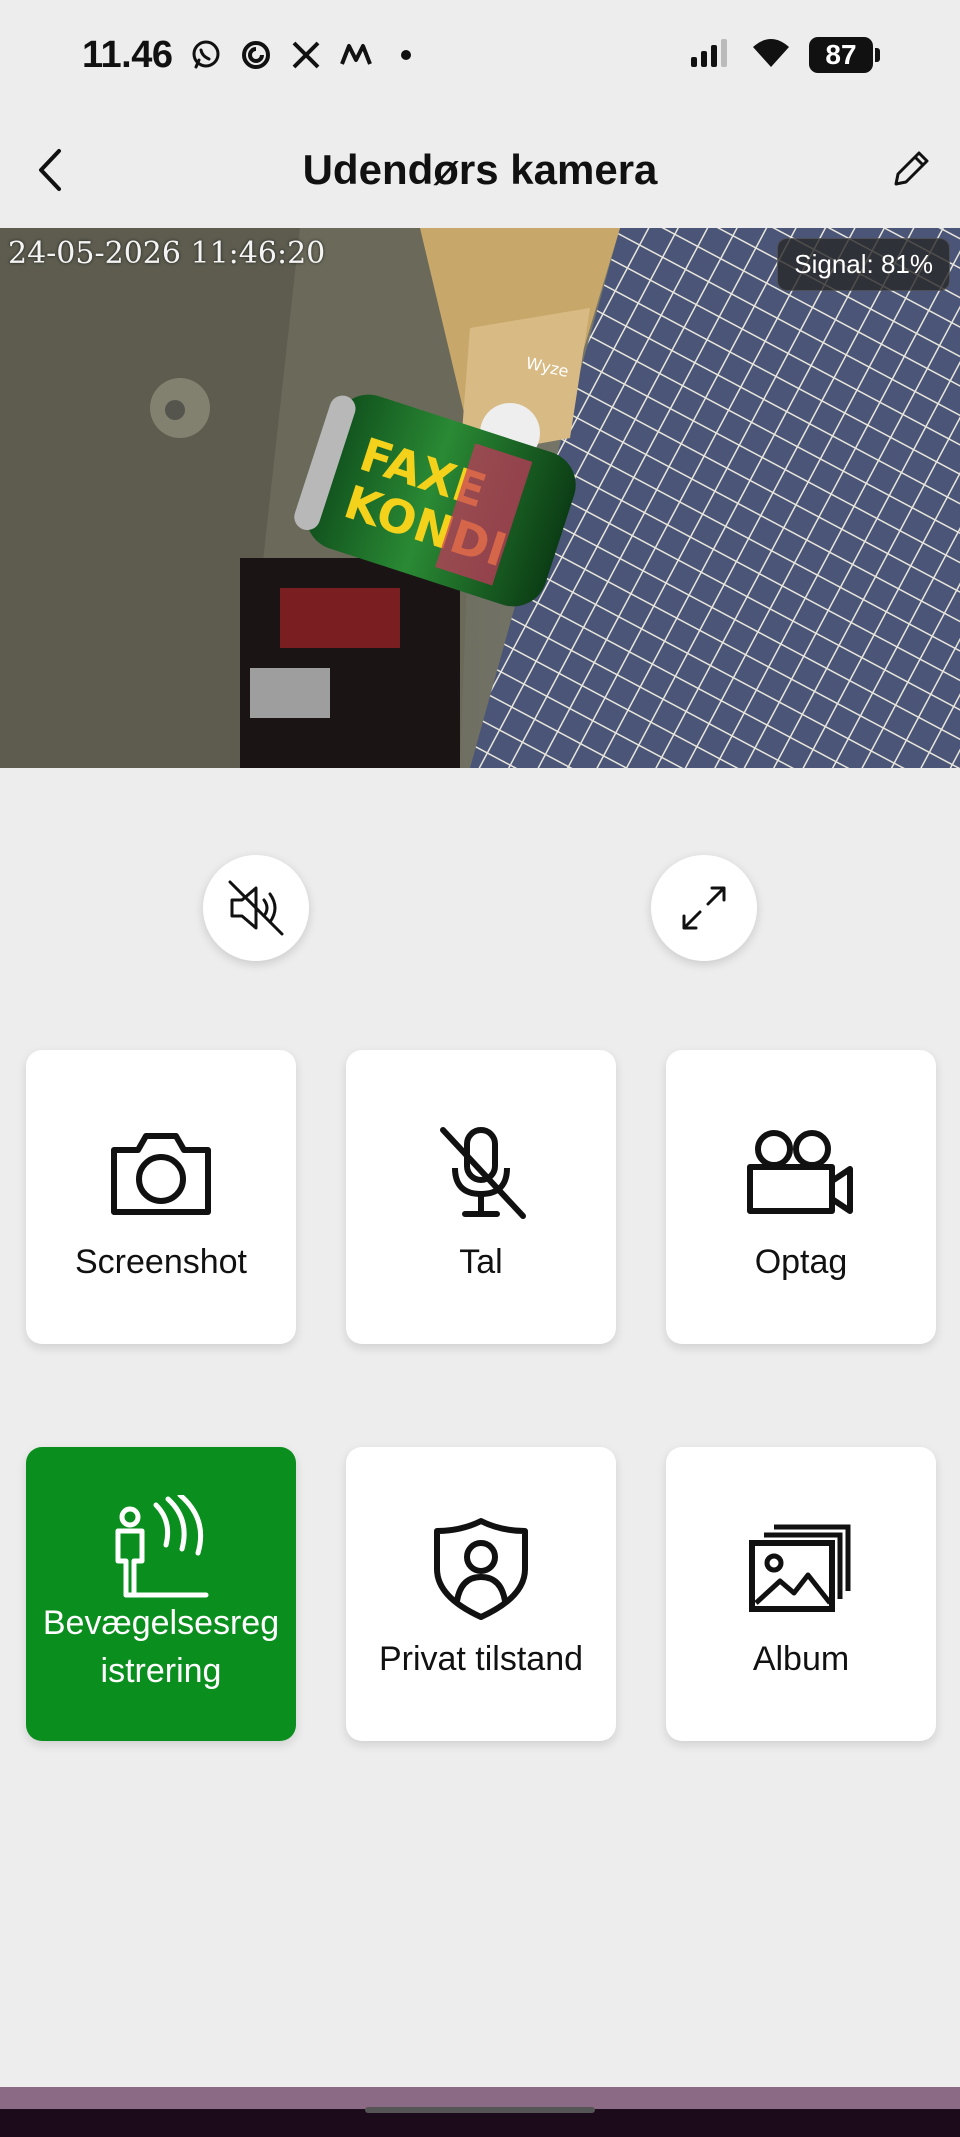 This screenshot has height=2137, width=960. I want to click on camera-icon, so click(161, 1172).